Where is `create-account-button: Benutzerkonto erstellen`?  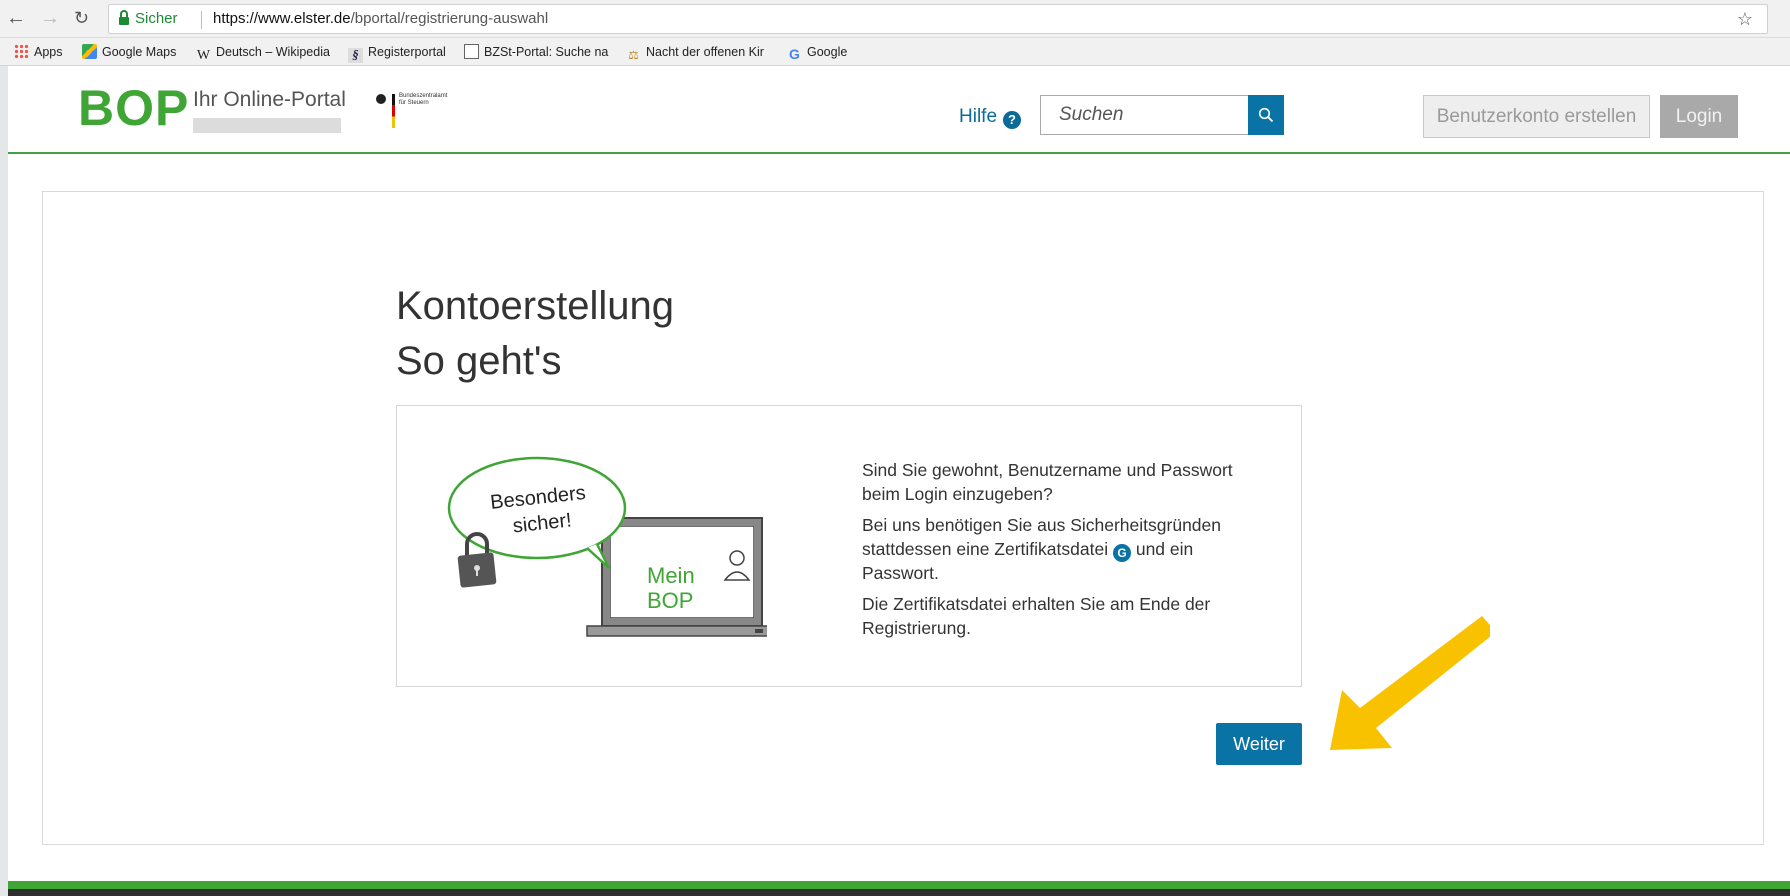 create-account-button: Benutzerkonto erstellen is located at coordinates (1536, 116).